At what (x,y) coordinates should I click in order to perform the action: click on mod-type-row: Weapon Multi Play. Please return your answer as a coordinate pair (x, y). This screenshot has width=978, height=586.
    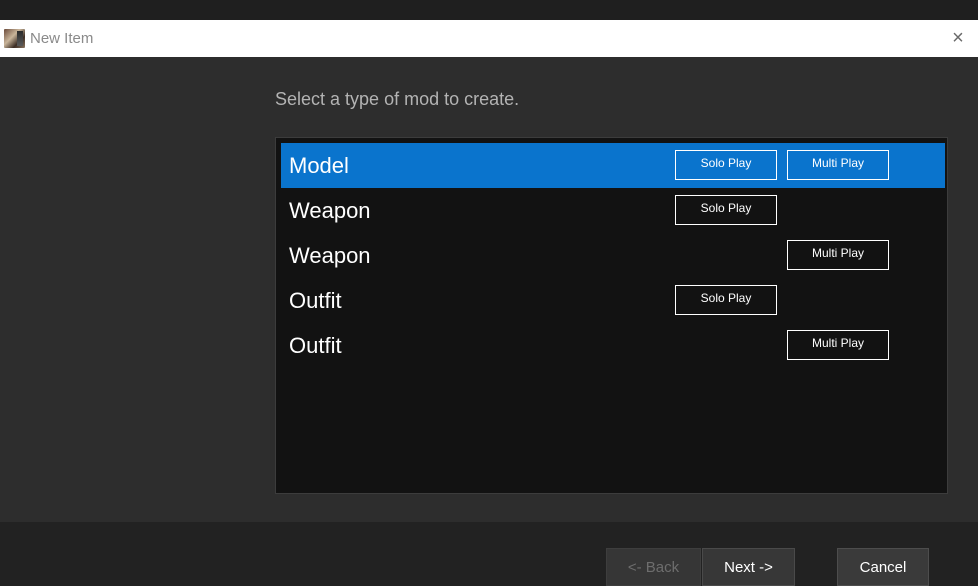
    Looking at the image, I should click on (613, 255).